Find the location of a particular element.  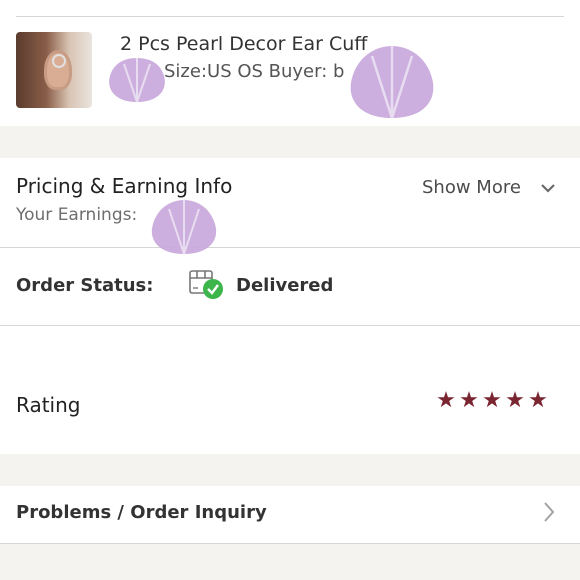

show-more-label: Show More is located at coordinates (471, 187).